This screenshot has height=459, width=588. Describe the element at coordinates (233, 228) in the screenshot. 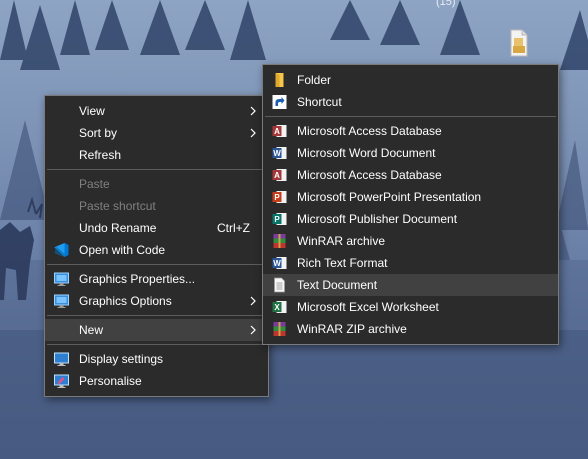

I see `keyboard-shortcut: Ctrl+Z` at that location.